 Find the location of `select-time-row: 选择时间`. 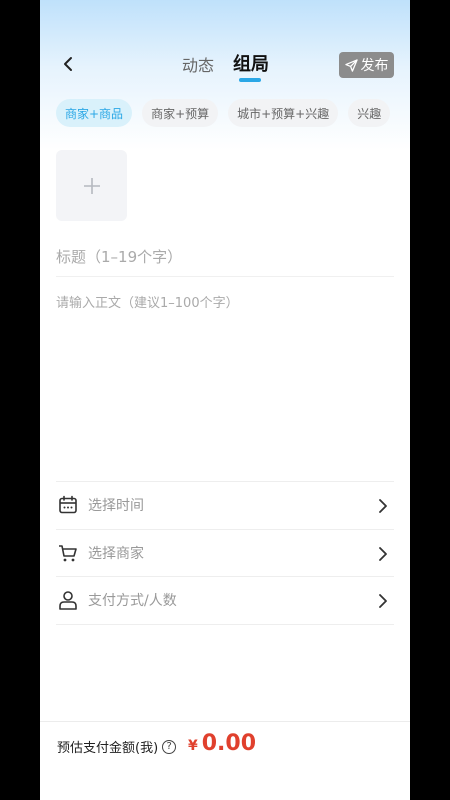

select-time-row: 选择时间 is located at coordinates (225, 506).